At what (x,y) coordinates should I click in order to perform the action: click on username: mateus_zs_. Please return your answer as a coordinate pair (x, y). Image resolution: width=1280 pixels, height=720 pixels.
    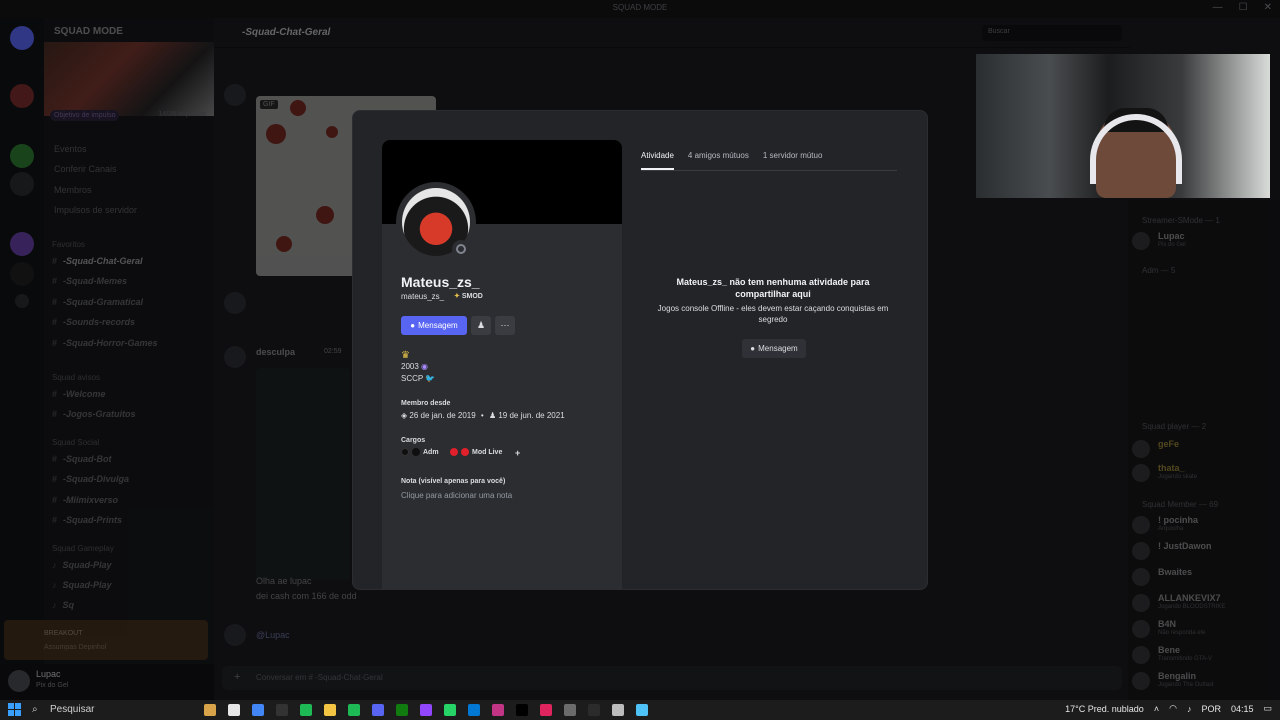
    Looking at the image, I should click on (422, 296).